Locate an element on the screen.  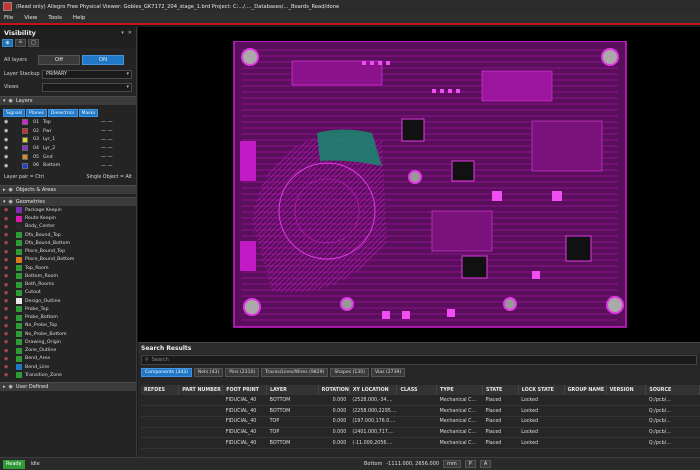
search-input: ⚲ Search is located at coordinates (419, 360).